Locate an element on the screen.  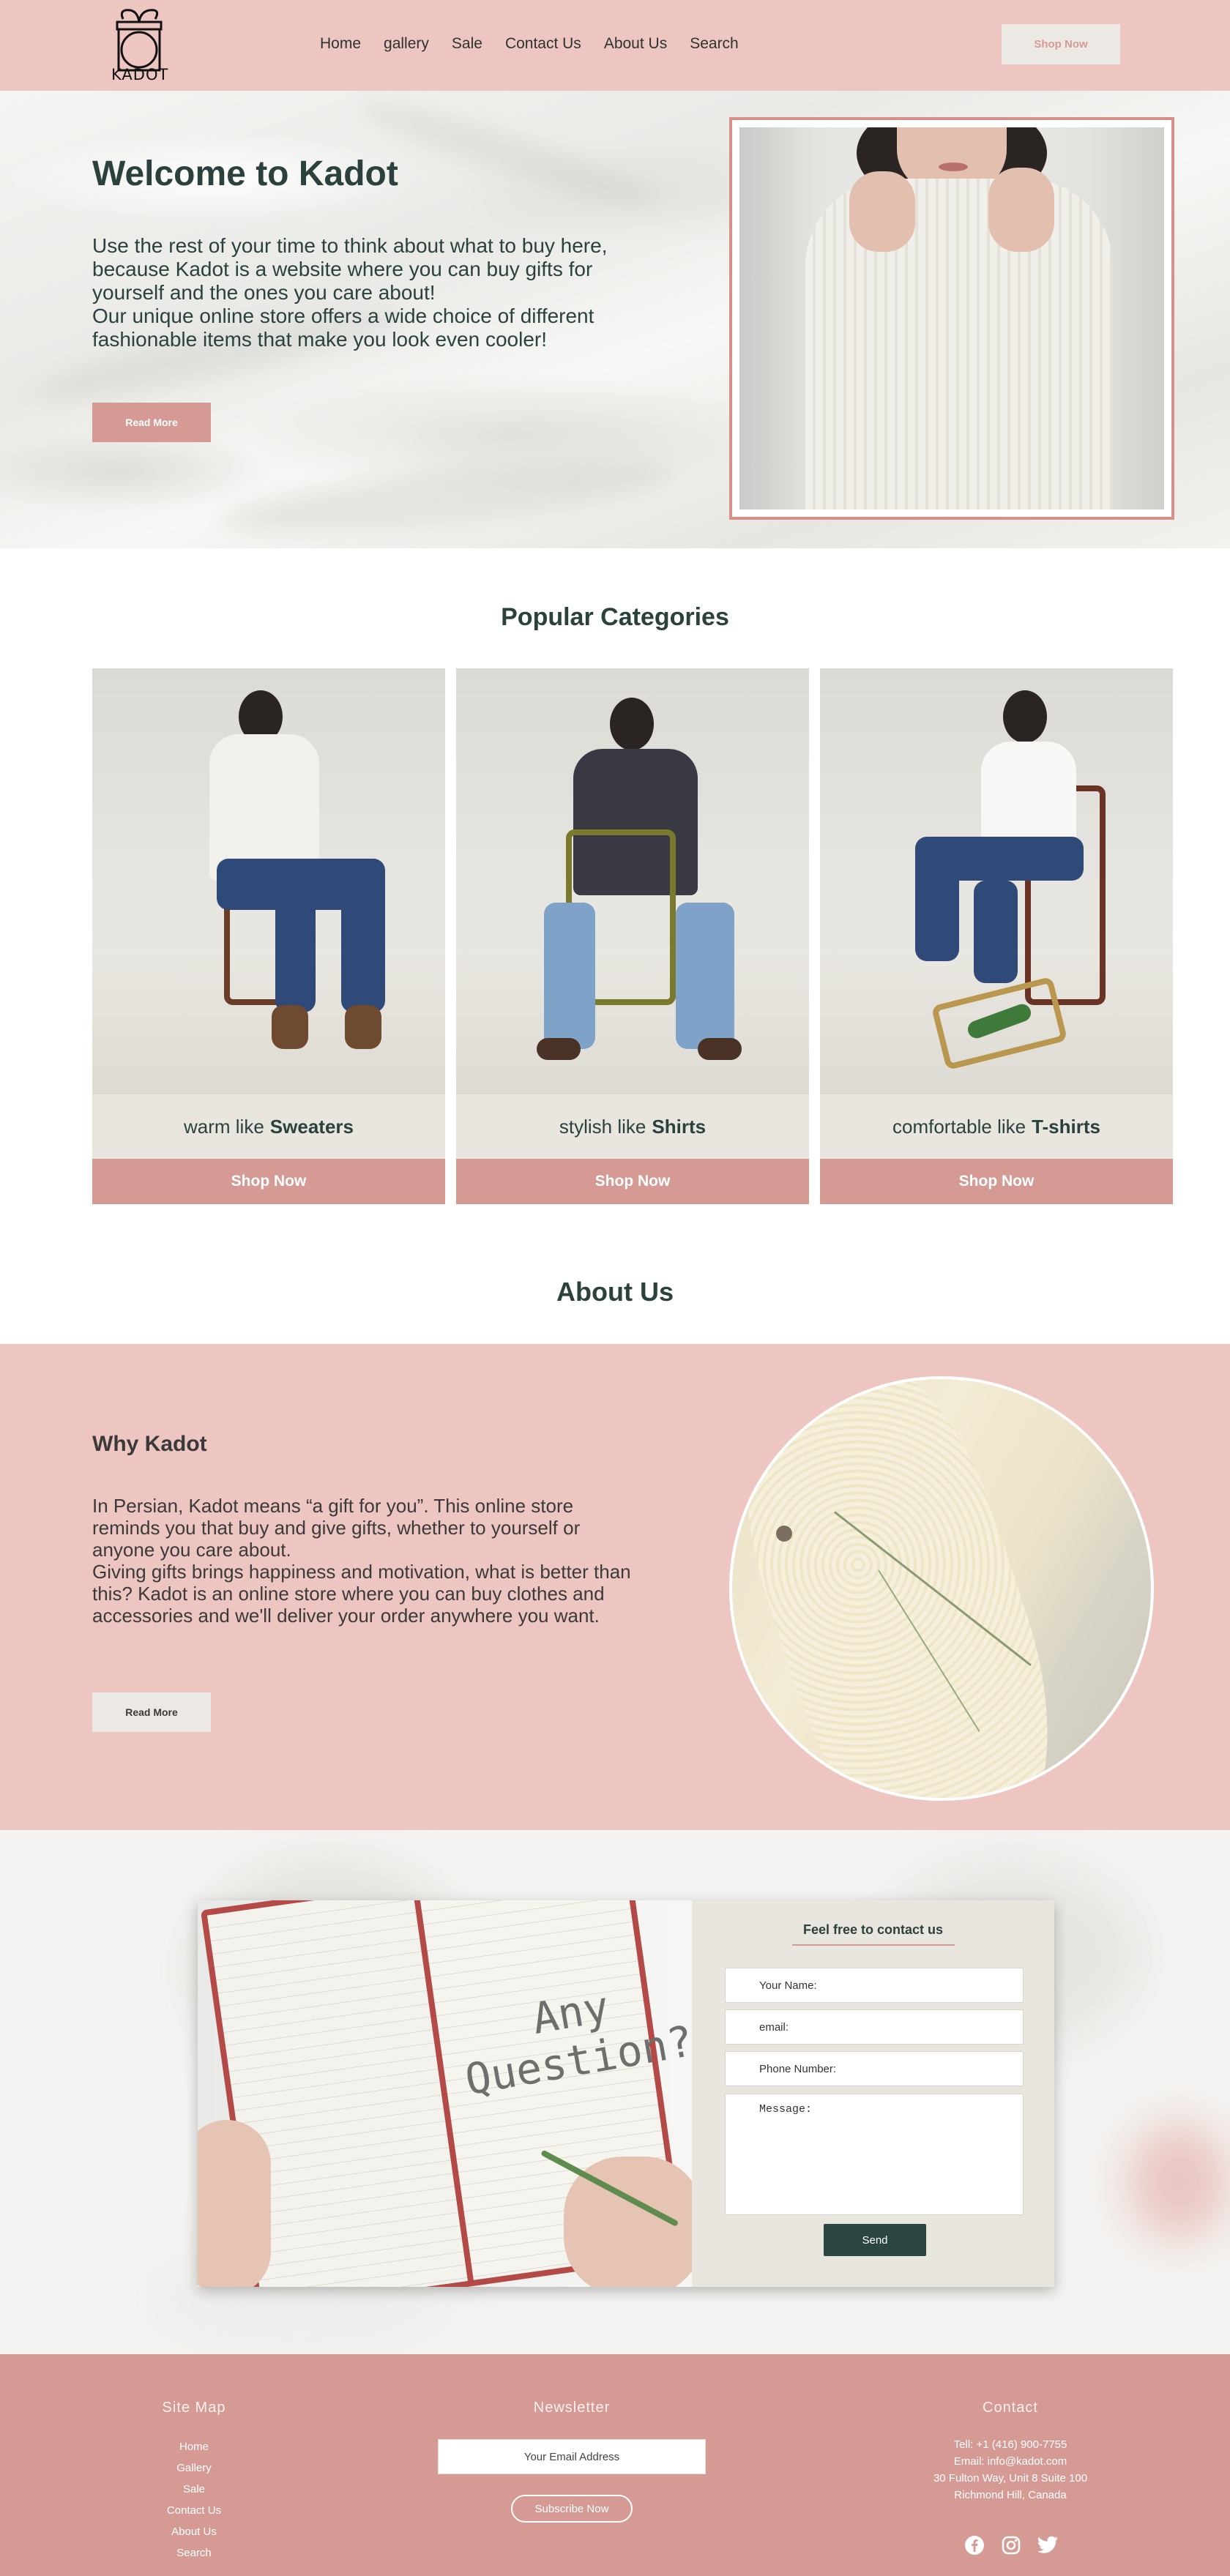
contact-address: 30 Fulton Way, Unit 8 Suite 100 is located at coordinates (1010, 2478).